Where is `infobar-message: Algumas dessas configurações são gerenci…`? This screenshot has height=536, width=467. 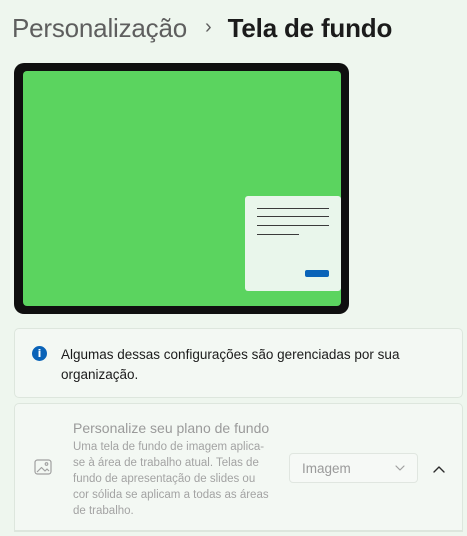 infobar-message: Algumas dessas configurações são gerenci… is located at coordinates (230, 364).